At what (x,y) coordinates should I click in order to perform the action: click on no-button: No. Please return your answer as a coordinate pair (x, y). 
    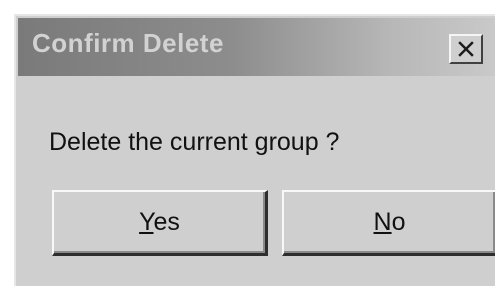
    Looking at the image, I should click on (388, 223).